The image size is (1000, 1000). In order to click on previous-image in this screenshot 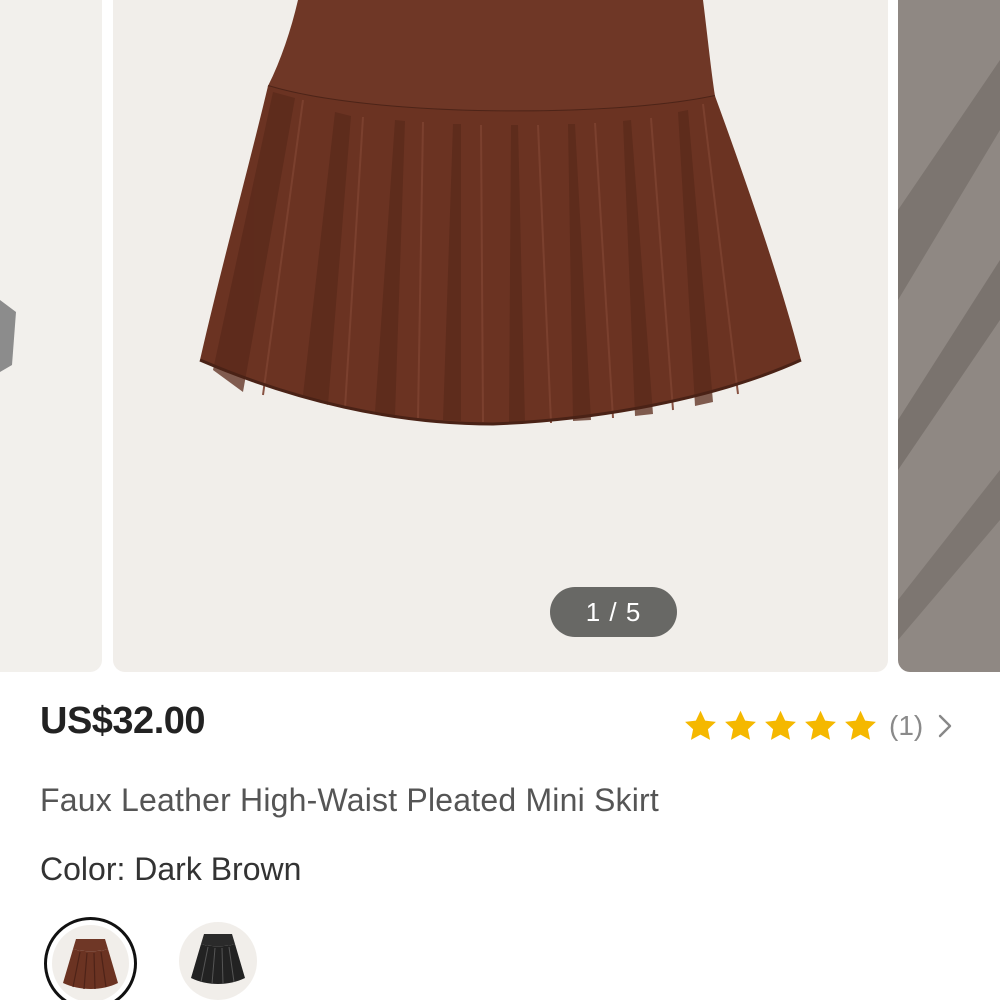, I will do `click(8, 336)`.